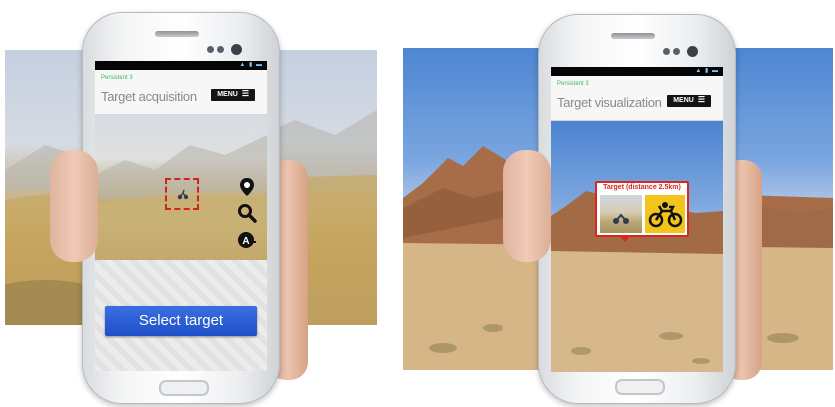 Image resolution: width=835 pixels, height=407 pixels. Describe the element at coordinates (247, 213) in the screenshot. I see `magnifier-zoom-icon` at that location.